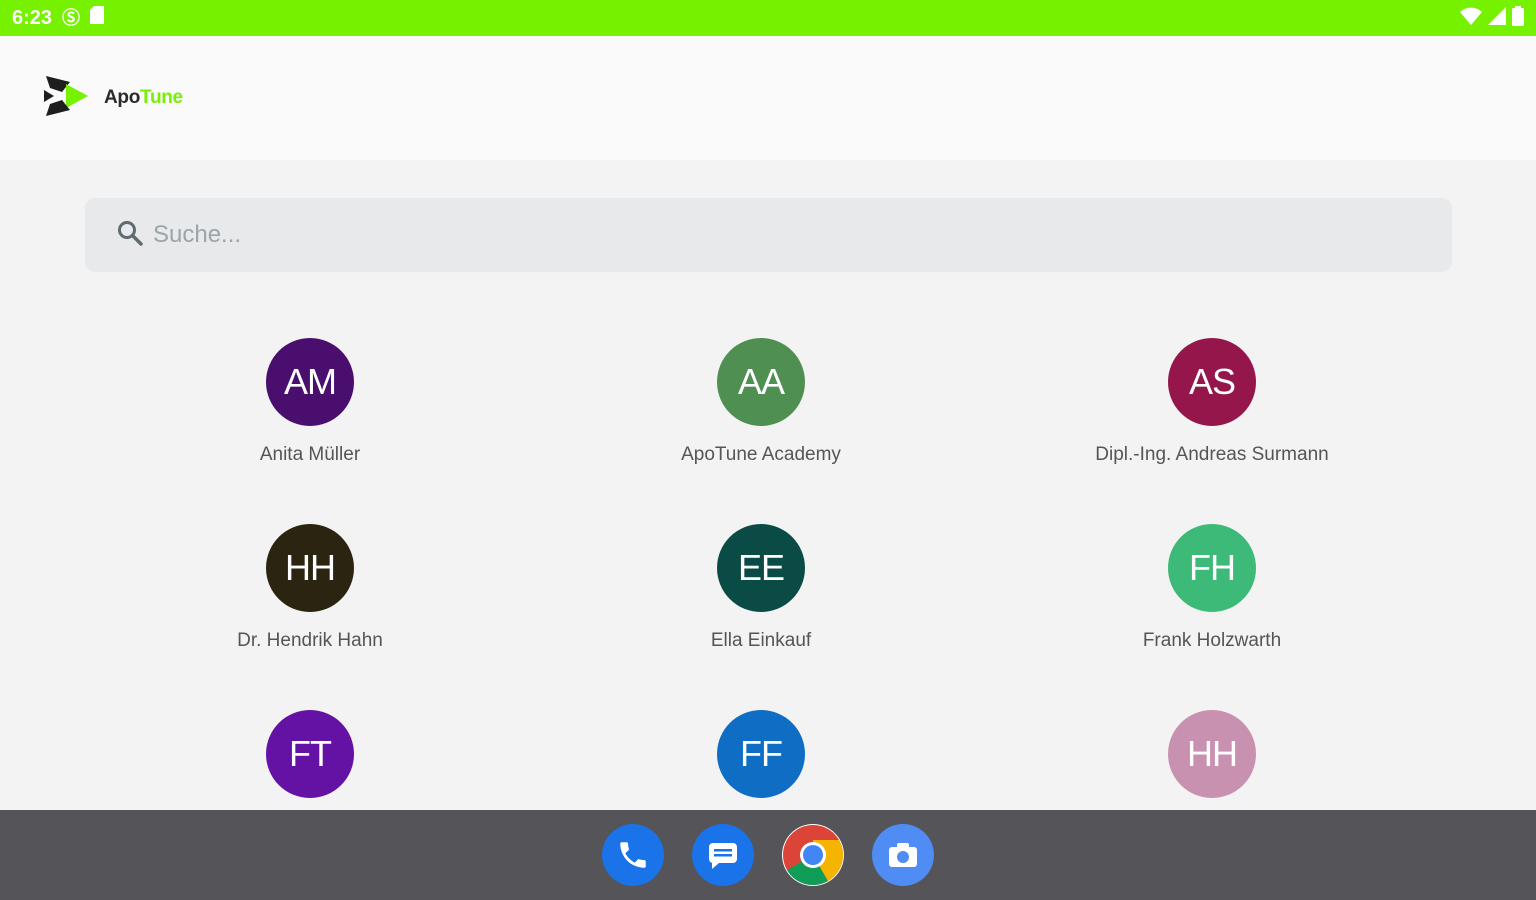 The image size is (1536, 900). I want to click on contact-item: AM Anita Müller, so click(310, 402).